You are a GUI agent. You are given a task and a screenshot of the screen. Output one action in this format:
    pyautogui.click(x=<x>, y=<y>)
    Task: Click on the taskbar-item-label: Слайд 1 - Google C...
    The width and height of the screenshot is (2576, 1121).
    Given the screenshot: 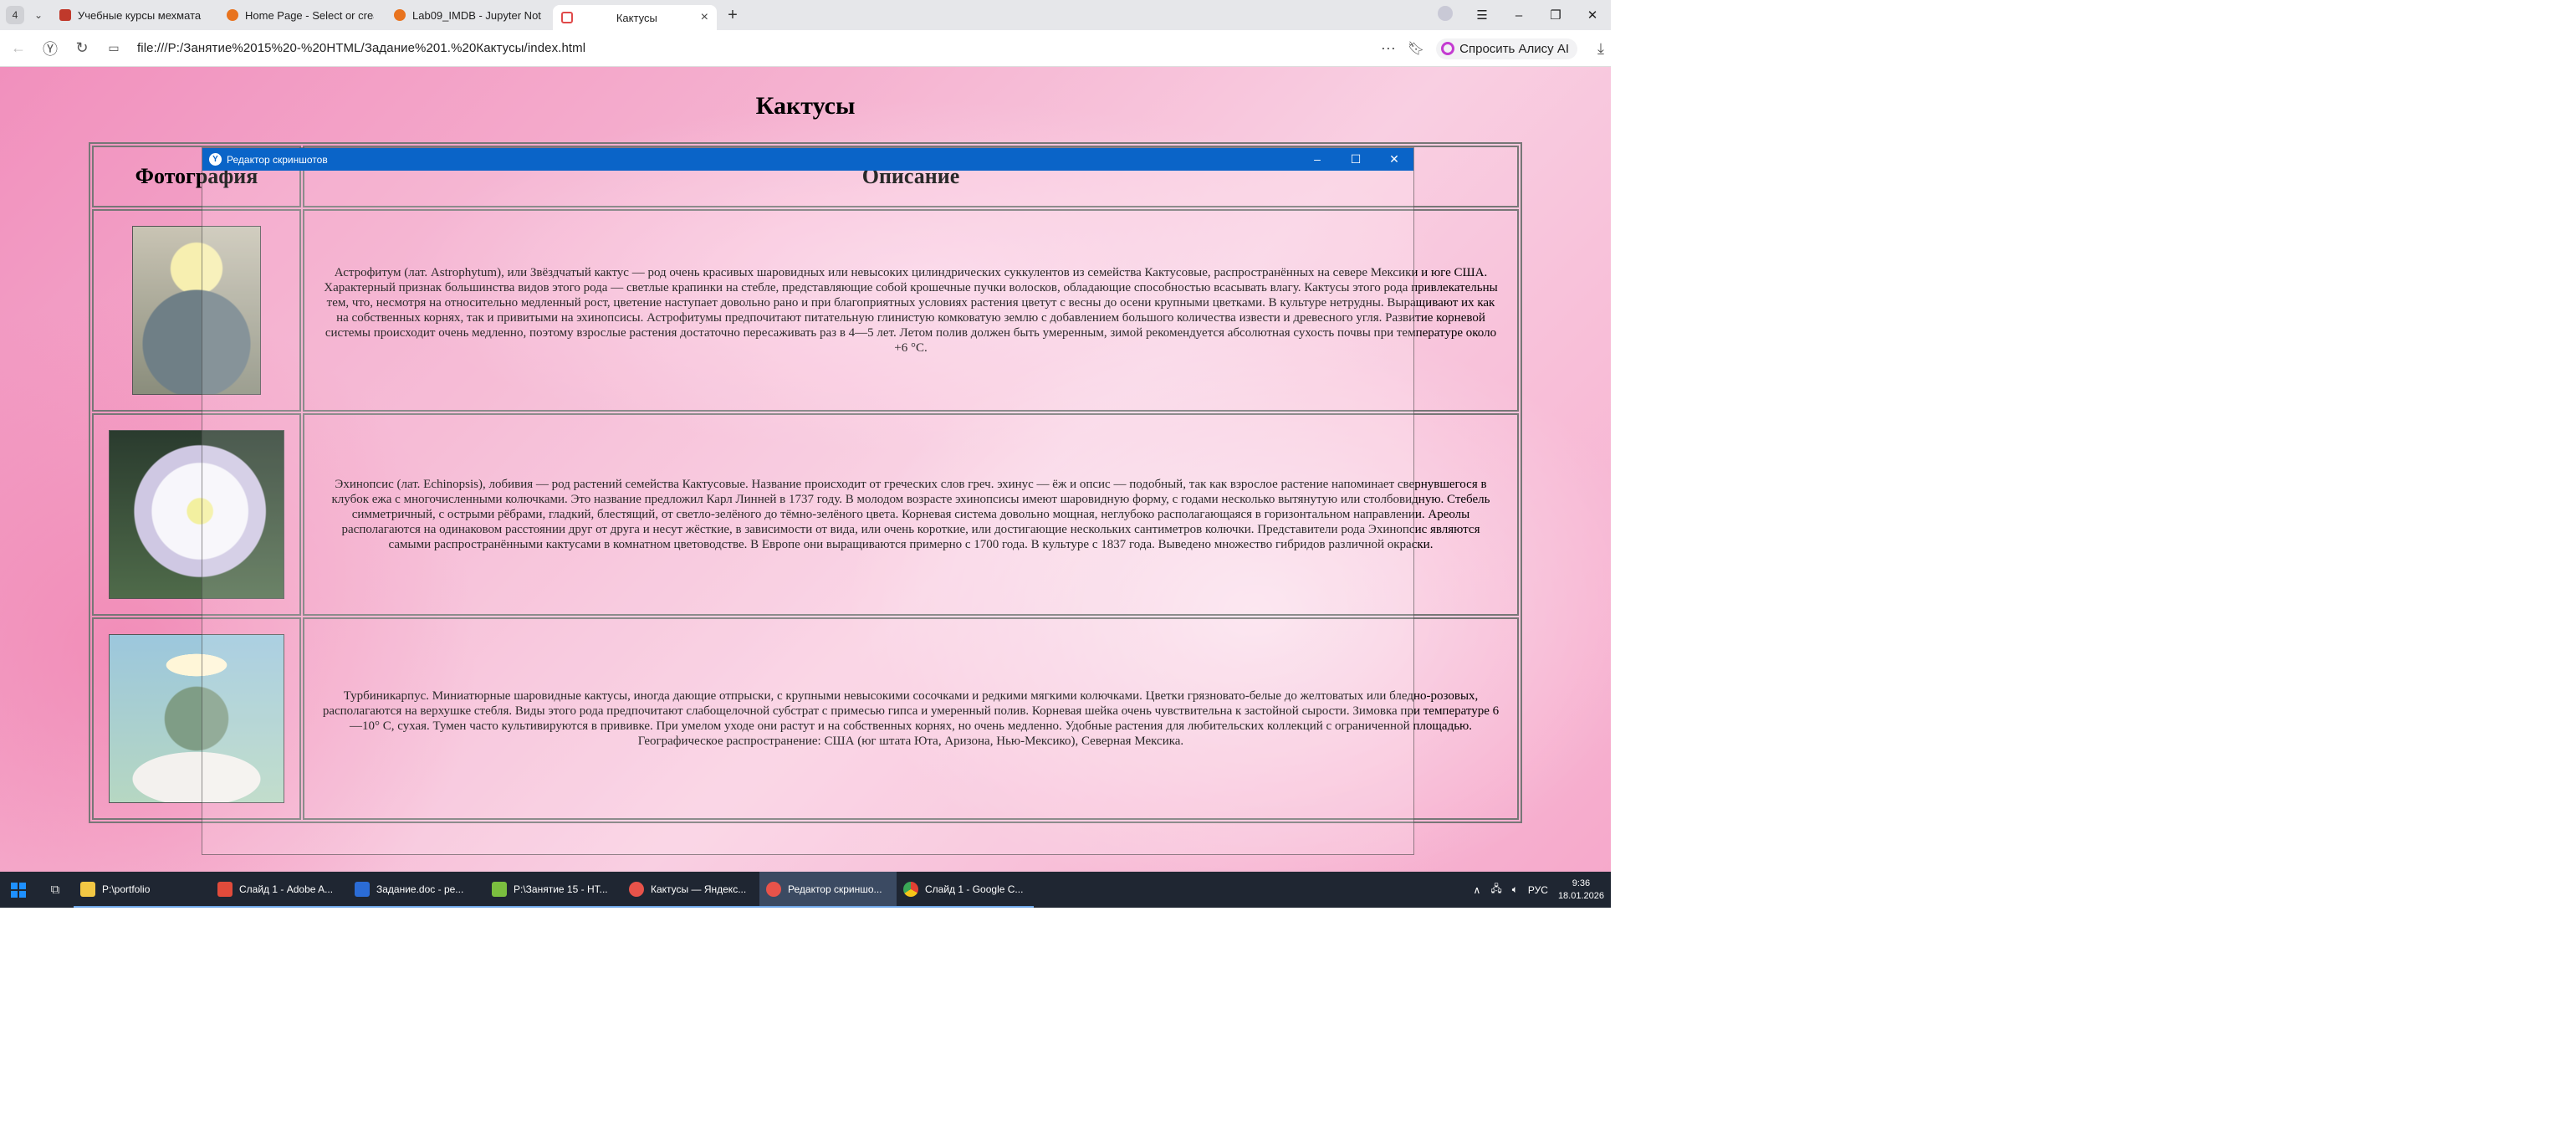 What is the action you would take?
    pyautogui.click(x=974, y=889)
    